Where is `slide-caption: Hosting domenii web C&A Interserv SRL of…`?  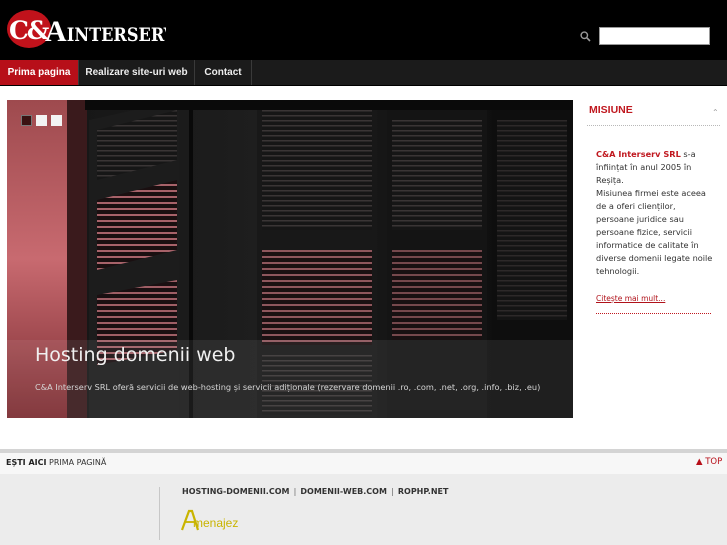 slide-caption: Hosting domenii web C&A Interserv SRL of… is located at coordinates (290, 379).